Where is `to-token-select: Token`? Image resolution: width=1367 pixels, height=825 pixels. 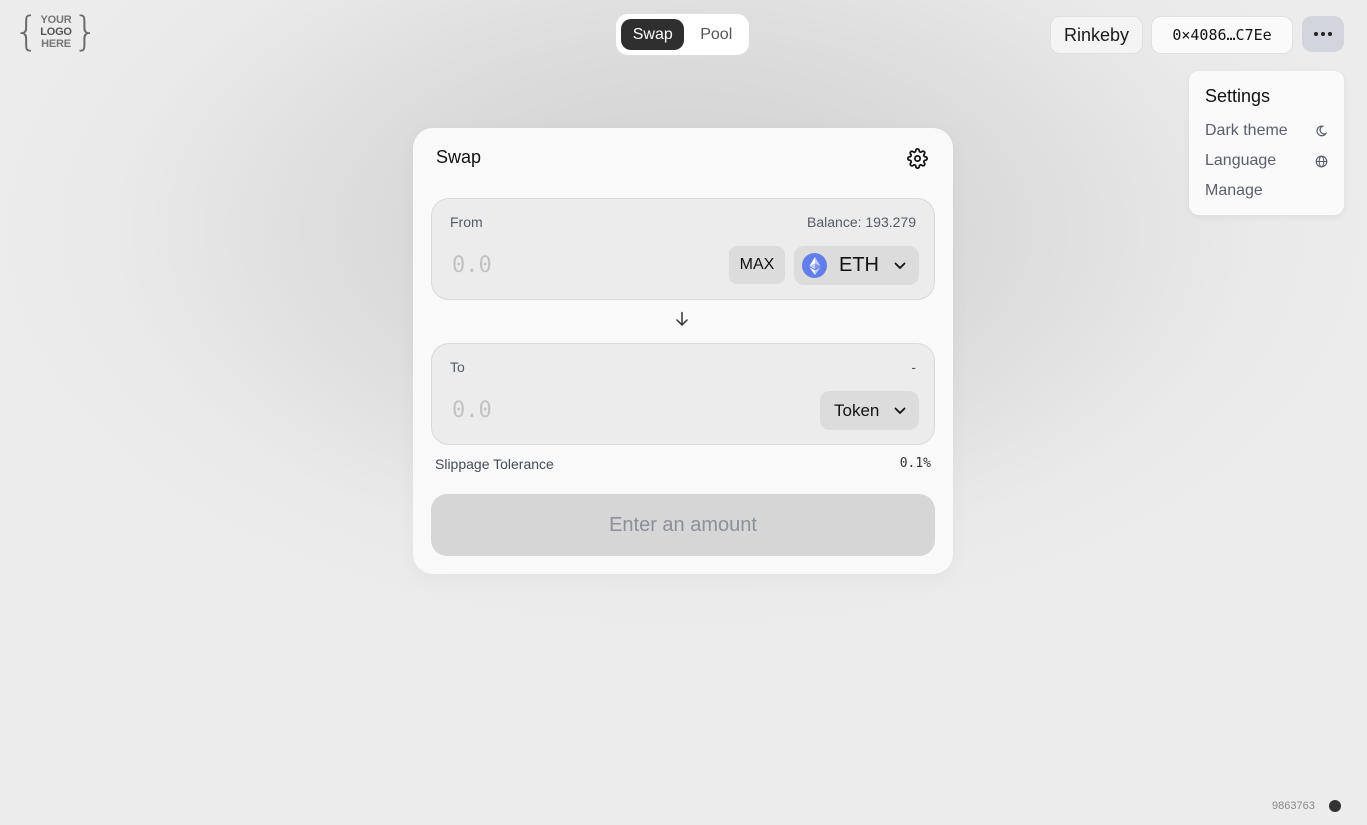
to-token-select: Token is located at coordinates (869, 410).